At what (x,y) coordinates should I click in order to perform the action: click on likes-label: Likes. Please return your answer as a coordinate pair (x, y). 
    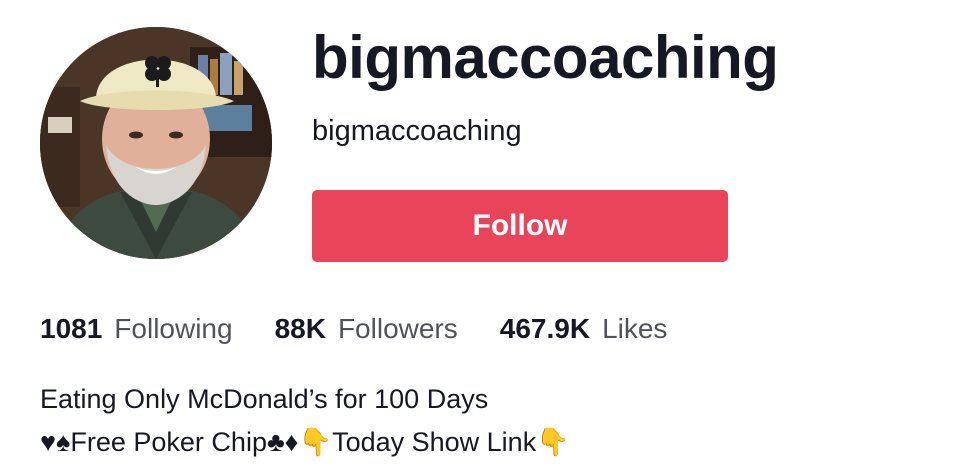
    Looking at the image, I should click on (635, 328).